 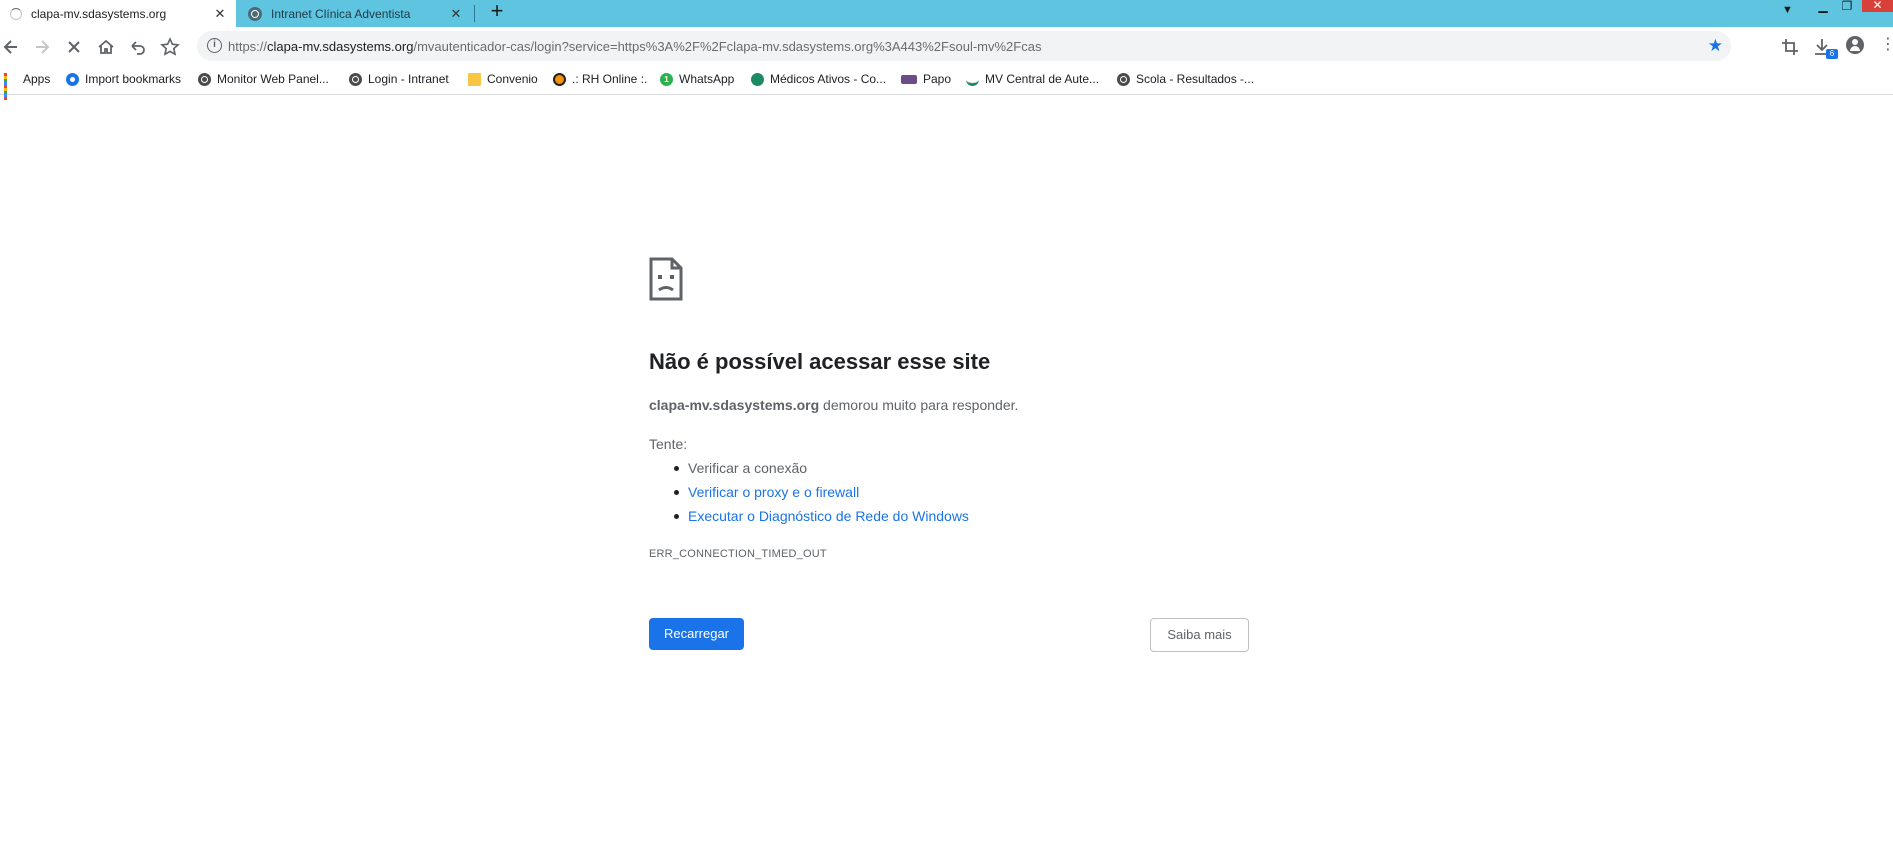 What do you see at coordinates (512, 79) in the screenshot?
I see `bookmark-label: Convenio` at bounding box center [512, 79].